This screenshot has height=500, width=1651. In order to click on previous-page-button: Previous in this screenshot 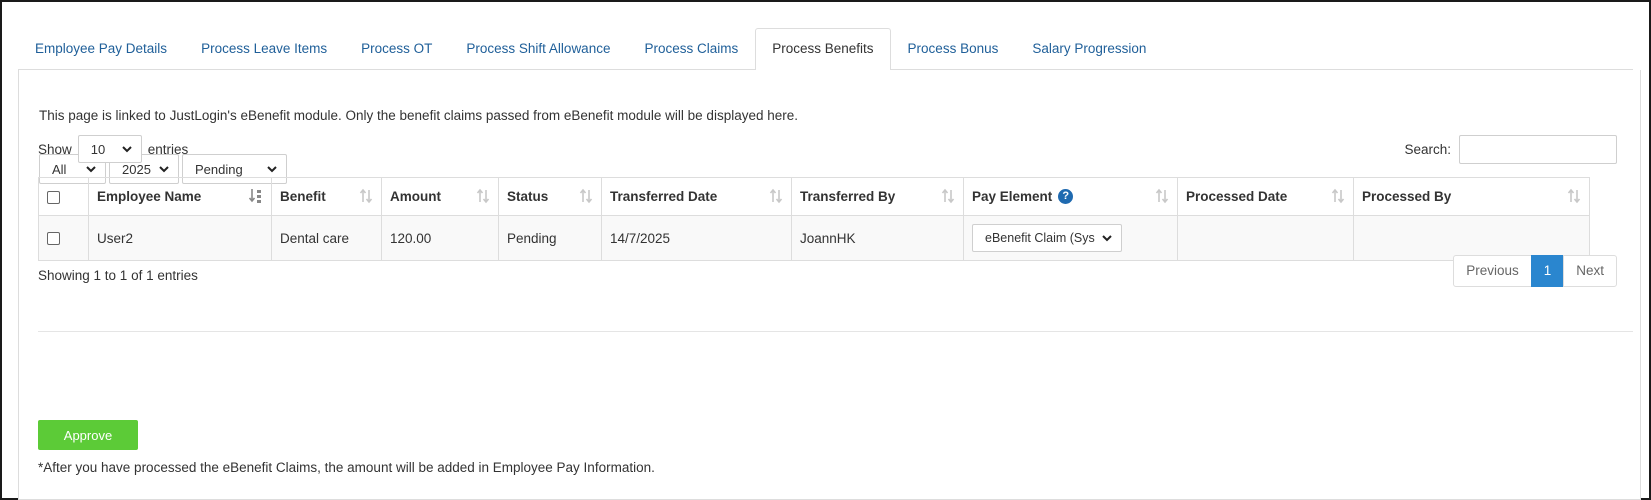, I will do `click(1492, 271)`.